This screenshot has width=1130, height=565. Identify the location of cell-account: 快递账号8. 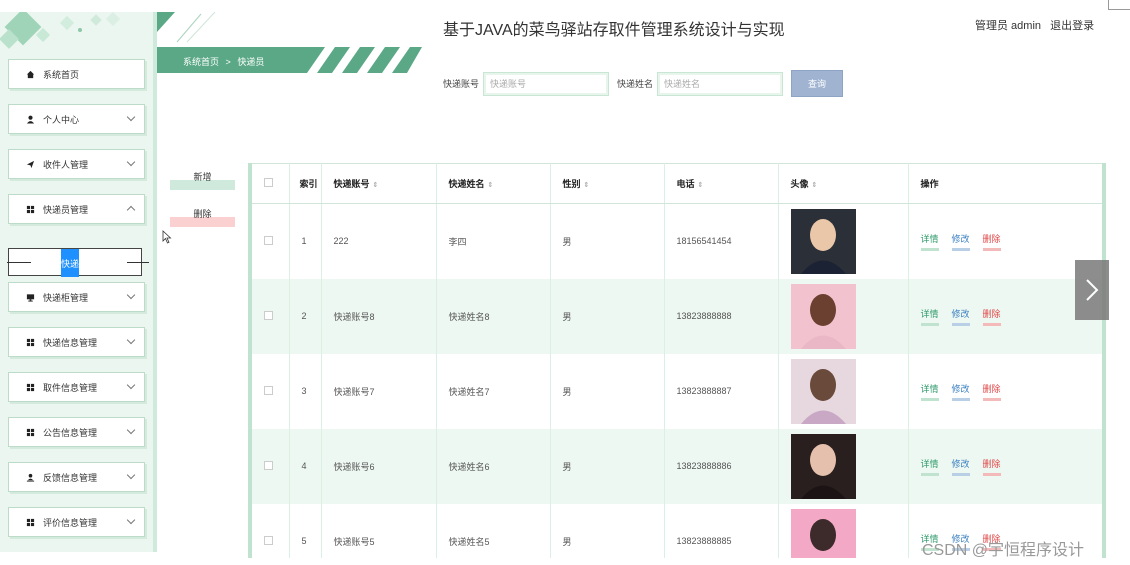
(379, 316).